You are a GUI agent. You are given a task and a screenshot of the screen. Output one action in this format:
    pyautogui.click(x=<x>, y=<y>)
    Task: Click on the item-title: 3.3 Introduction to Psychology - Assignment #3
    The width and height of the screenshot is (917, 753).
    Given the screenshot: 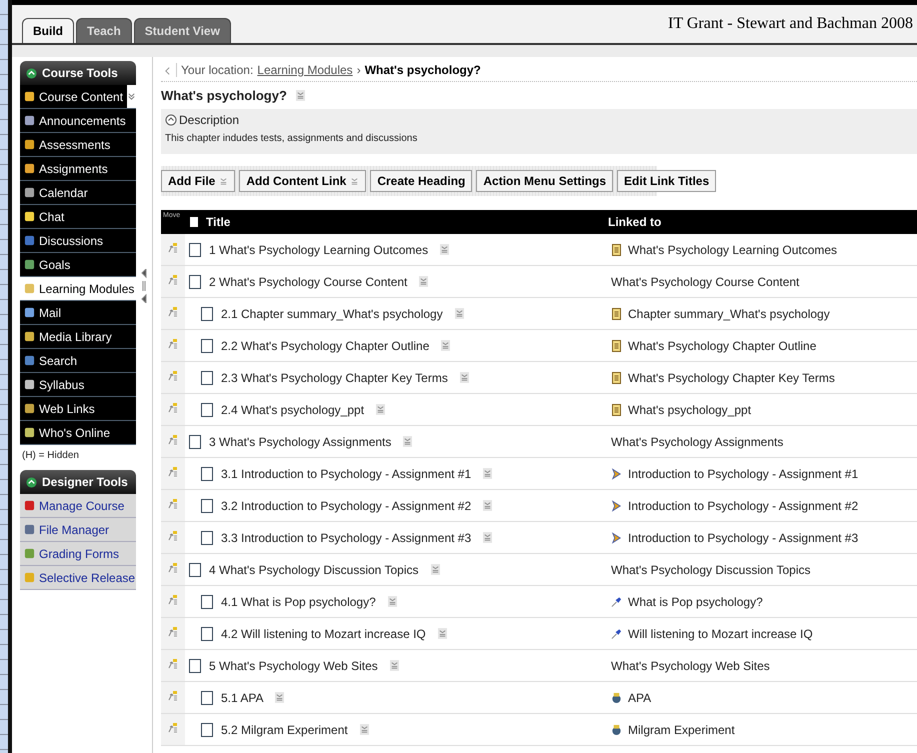 What is the action you would take?
    pyautogui.click(x=346, y=537)
    